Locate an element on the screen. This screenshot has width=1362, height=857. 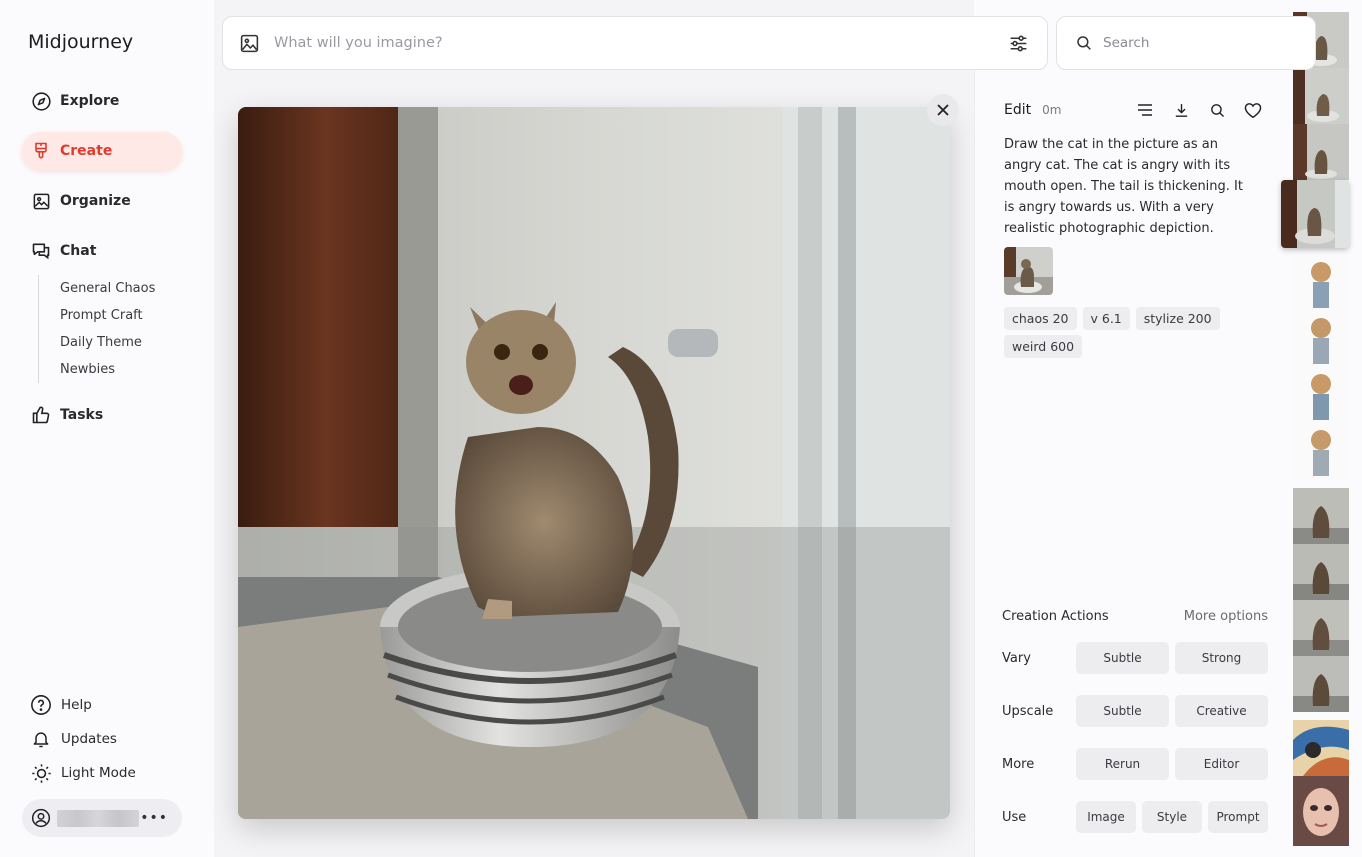
param-weird: weird 600 is located at coordinates (1043, 346).